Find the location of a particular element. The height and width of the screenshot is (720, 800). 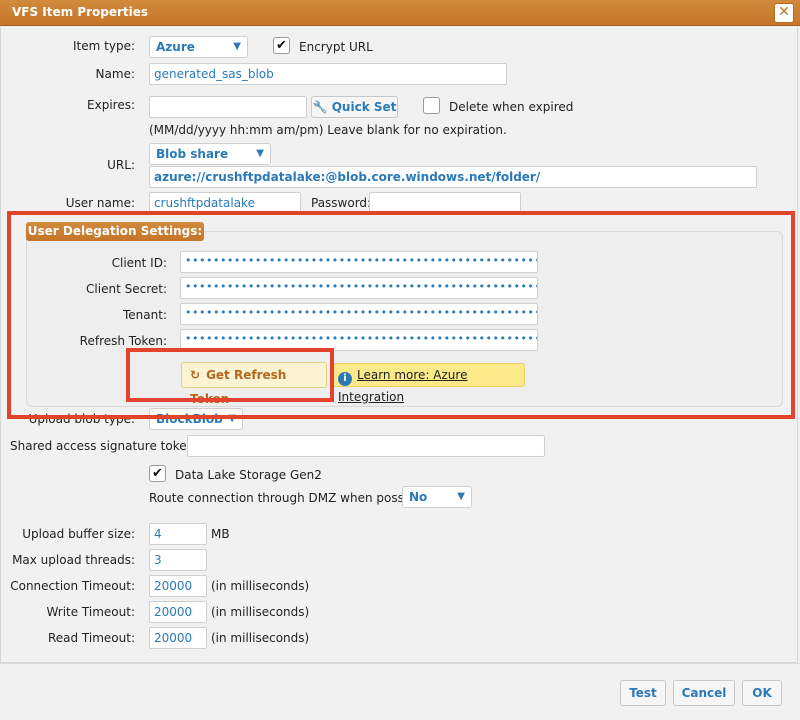

expires-label: Expires: is located at coordinates (111, 105).